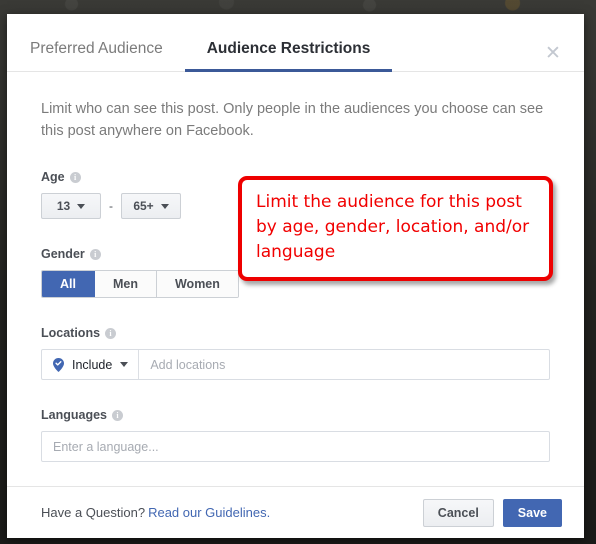 The height and width of the screenshot is (544, 596). I want to click on info-icon-locations: i, so click(111, 333).